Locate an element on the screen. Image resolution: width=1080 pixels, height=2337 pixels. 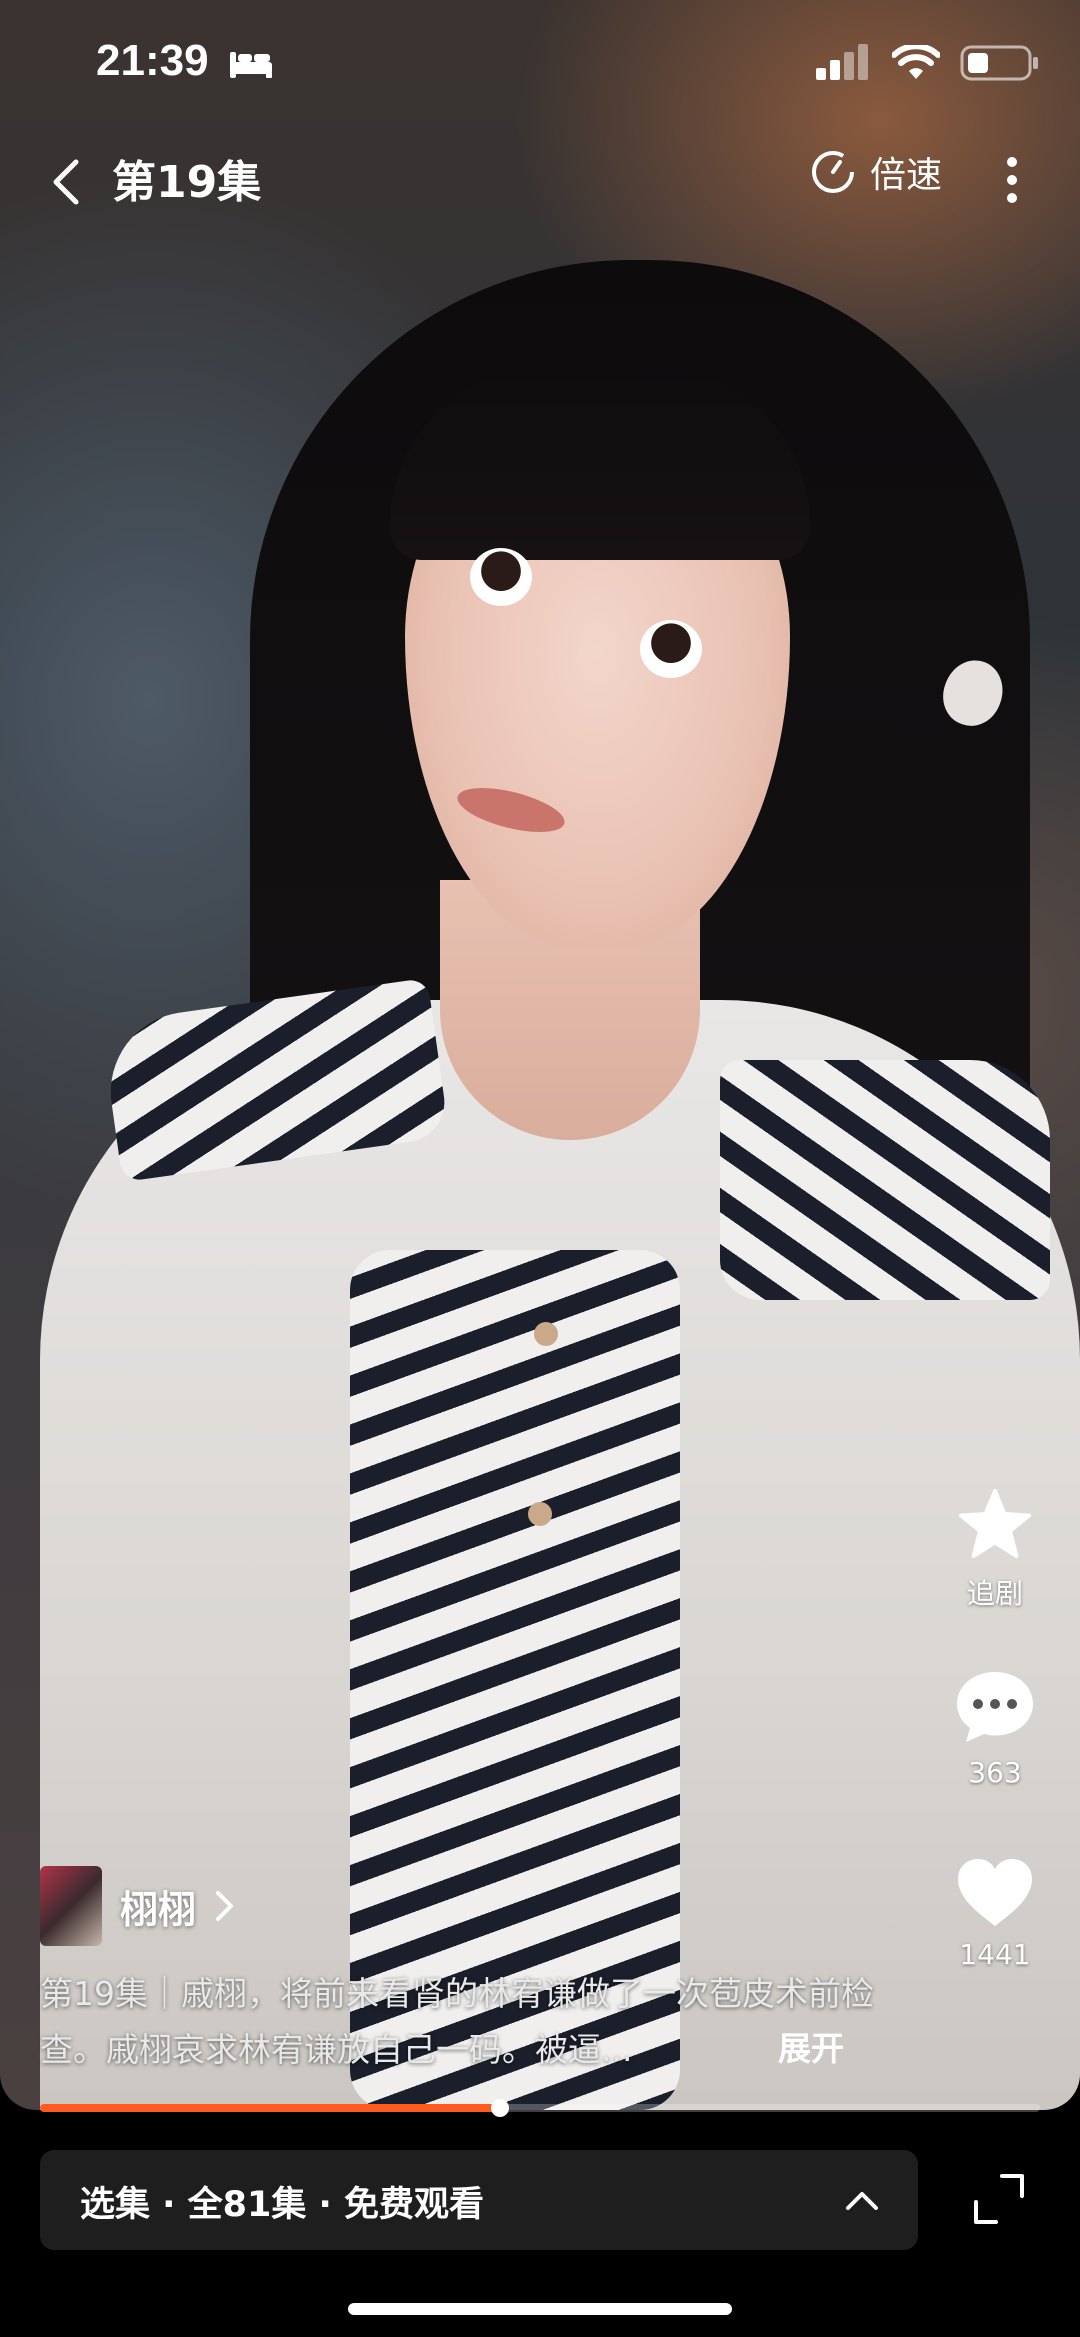
fullscreen-icon is located at coordinates (999, 2199).